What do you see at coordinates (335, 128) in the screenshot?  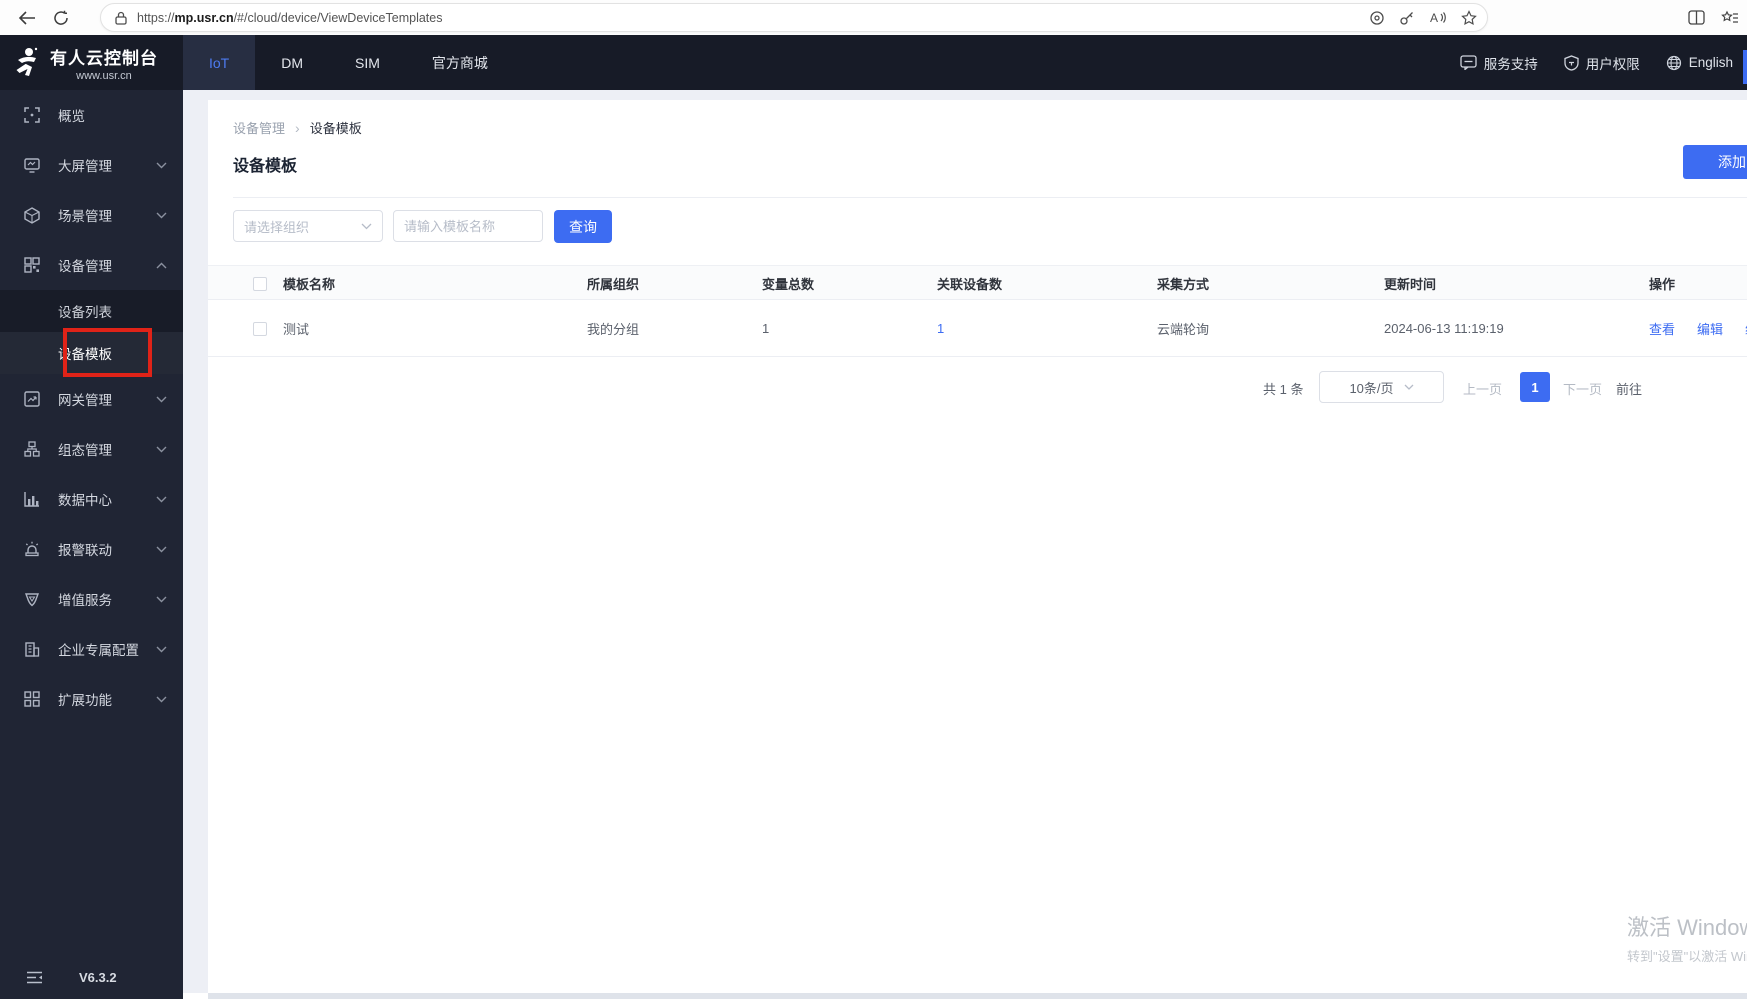 I see `breadcrumb-current: 设备模板` at bounding box center [335, 128].